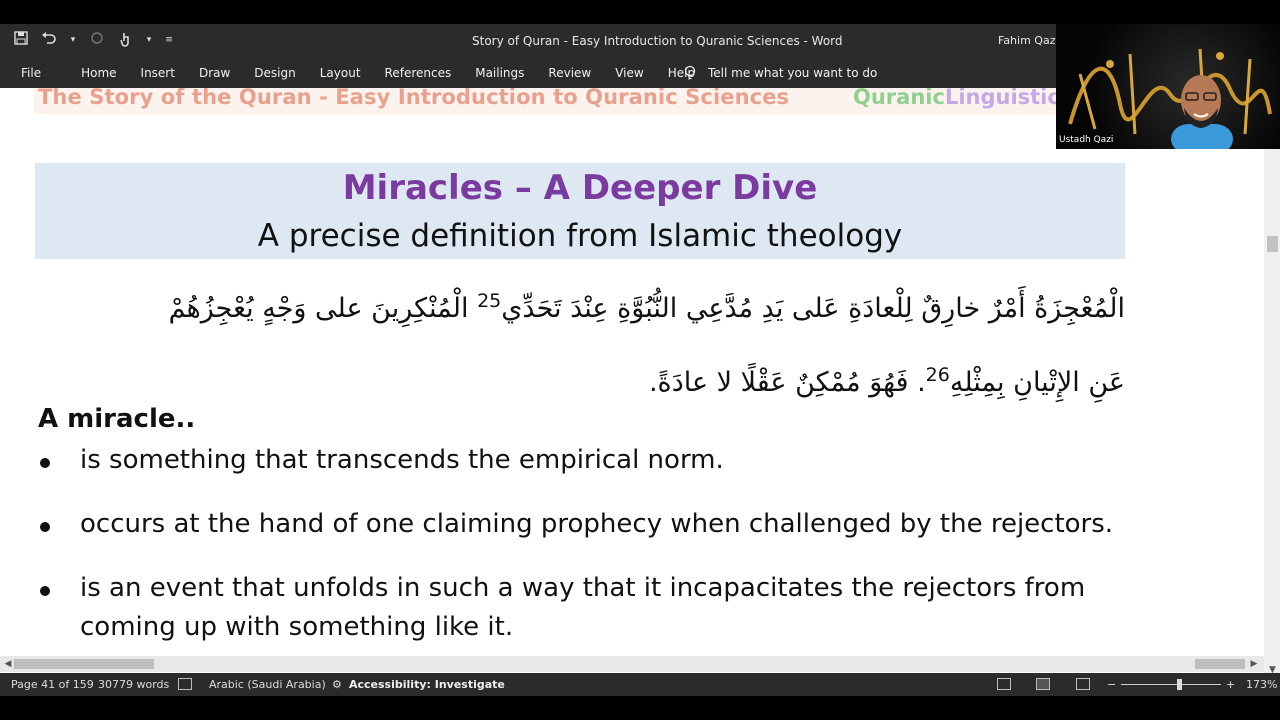 Image resolution: width=1280 pixels, height=720 pixels. What do you see at coordinates (1202, 112) in the screenshot?
I see `presenter-avatar` at bounding box center [1202, 112].